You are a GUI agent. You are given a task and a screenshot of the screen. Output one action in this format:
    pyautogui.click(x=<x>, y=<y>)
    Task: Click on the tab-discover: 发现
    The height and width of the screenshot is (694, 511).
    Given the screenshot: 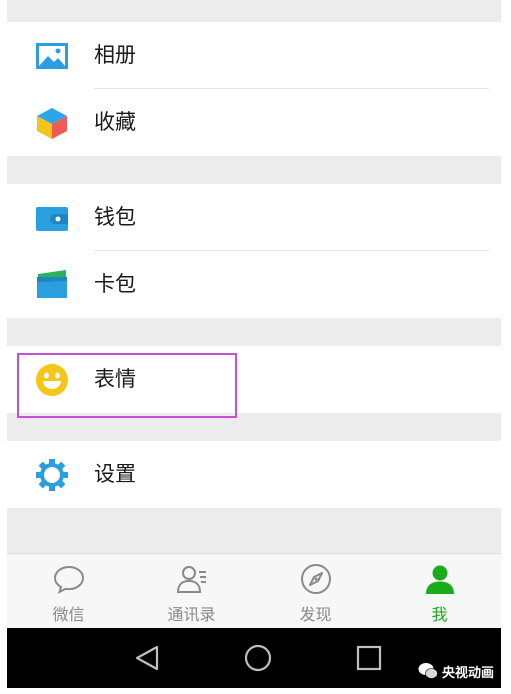 What is the action you would take?
    pyautogui.click(x=315, y=591)
    